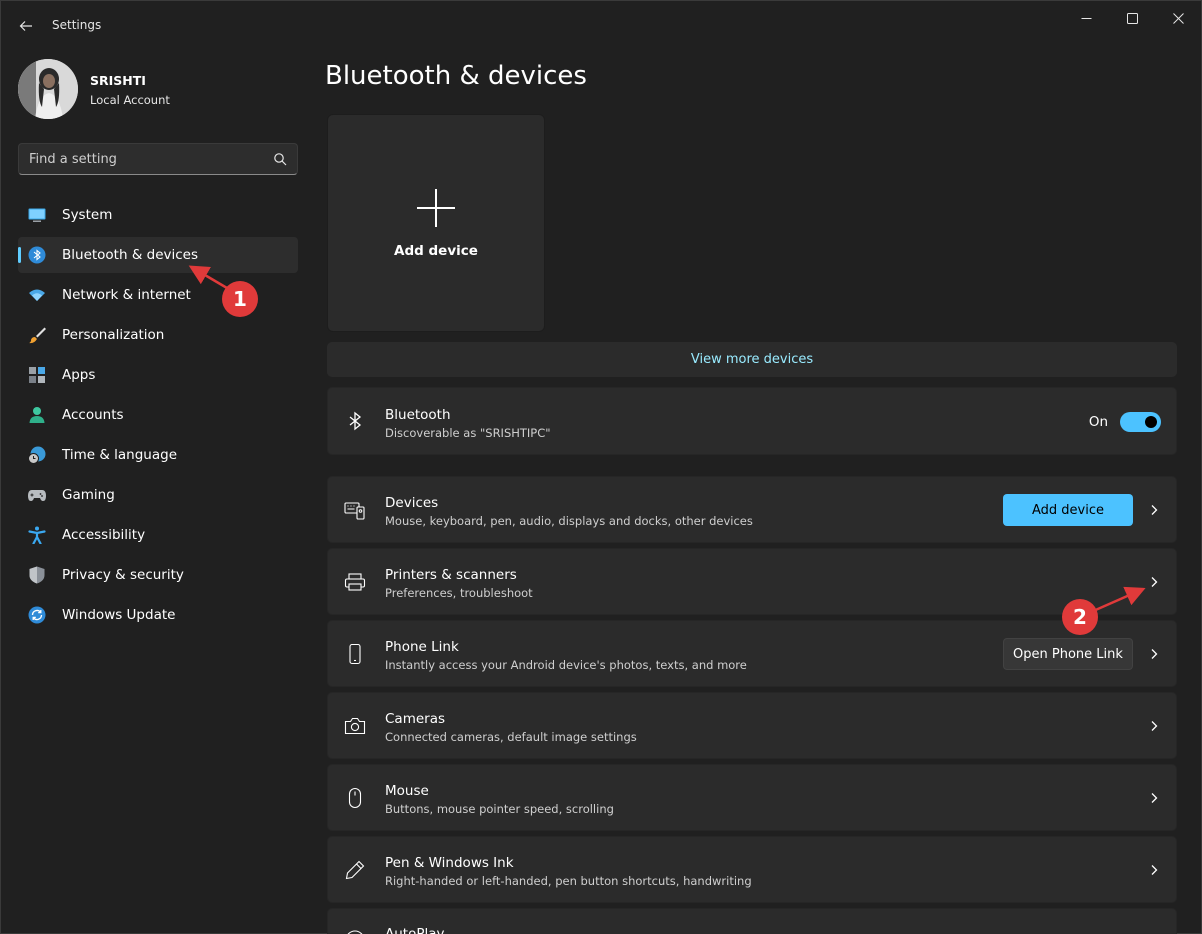 Image resolution: width=1202 pixels, height=934 pixels. I want to click on wifi-icon, so click(37, 295).